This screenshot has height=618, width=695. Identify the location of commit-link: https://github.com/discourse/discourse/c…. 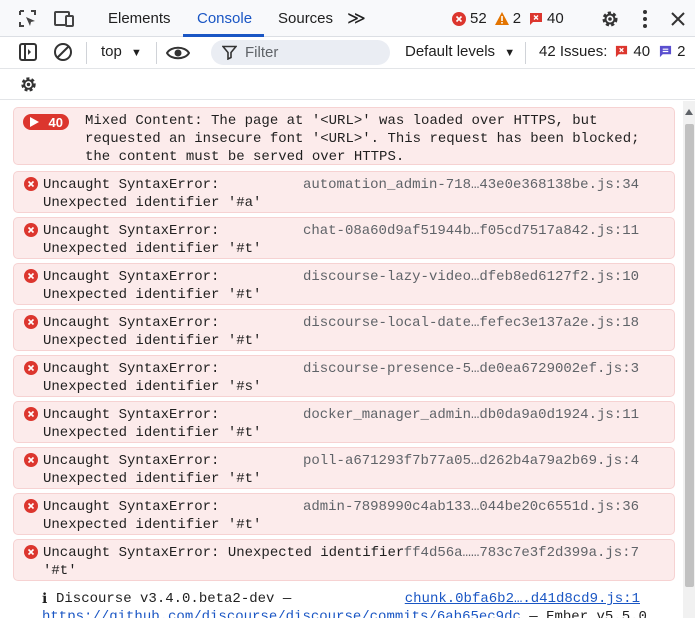
(281, 613).